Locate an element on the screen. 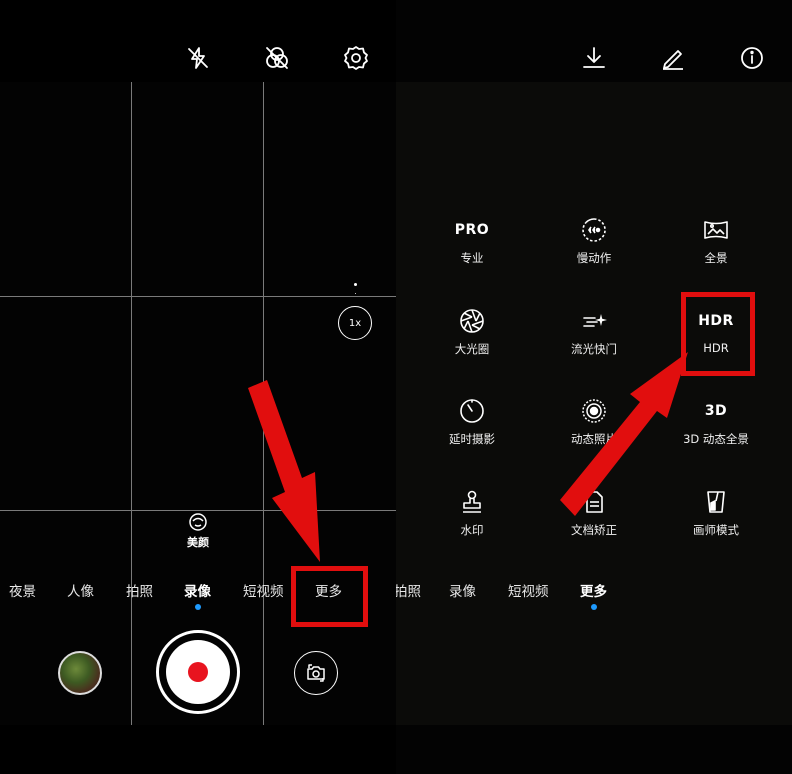 The height and width of the screenshot is (774, 792). mode-label: 3D 动态全景 is located at coordinates (716, 439).